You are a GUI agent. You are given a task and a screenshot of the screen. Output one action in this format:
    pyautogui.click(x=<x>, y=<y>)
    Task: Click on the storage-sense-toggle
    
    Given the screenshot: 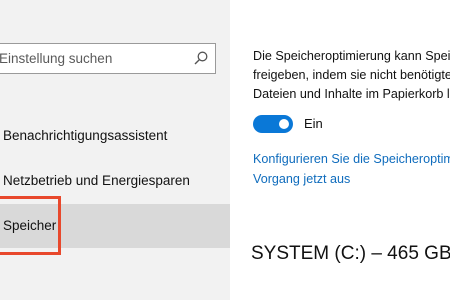 What is the action you would take?
    pyautogui.click(x=273, y=124)
    